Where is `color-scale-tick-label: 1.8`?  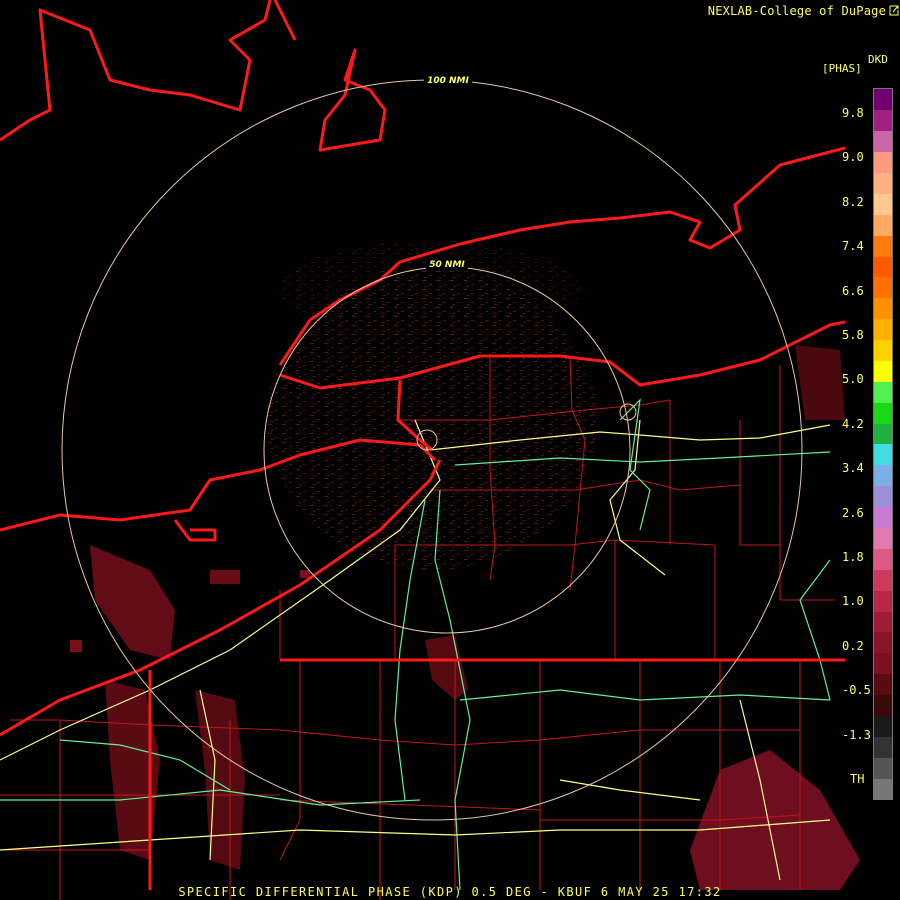
color-scale-tick-label: 1.8 is located at coordinates (853, 557).